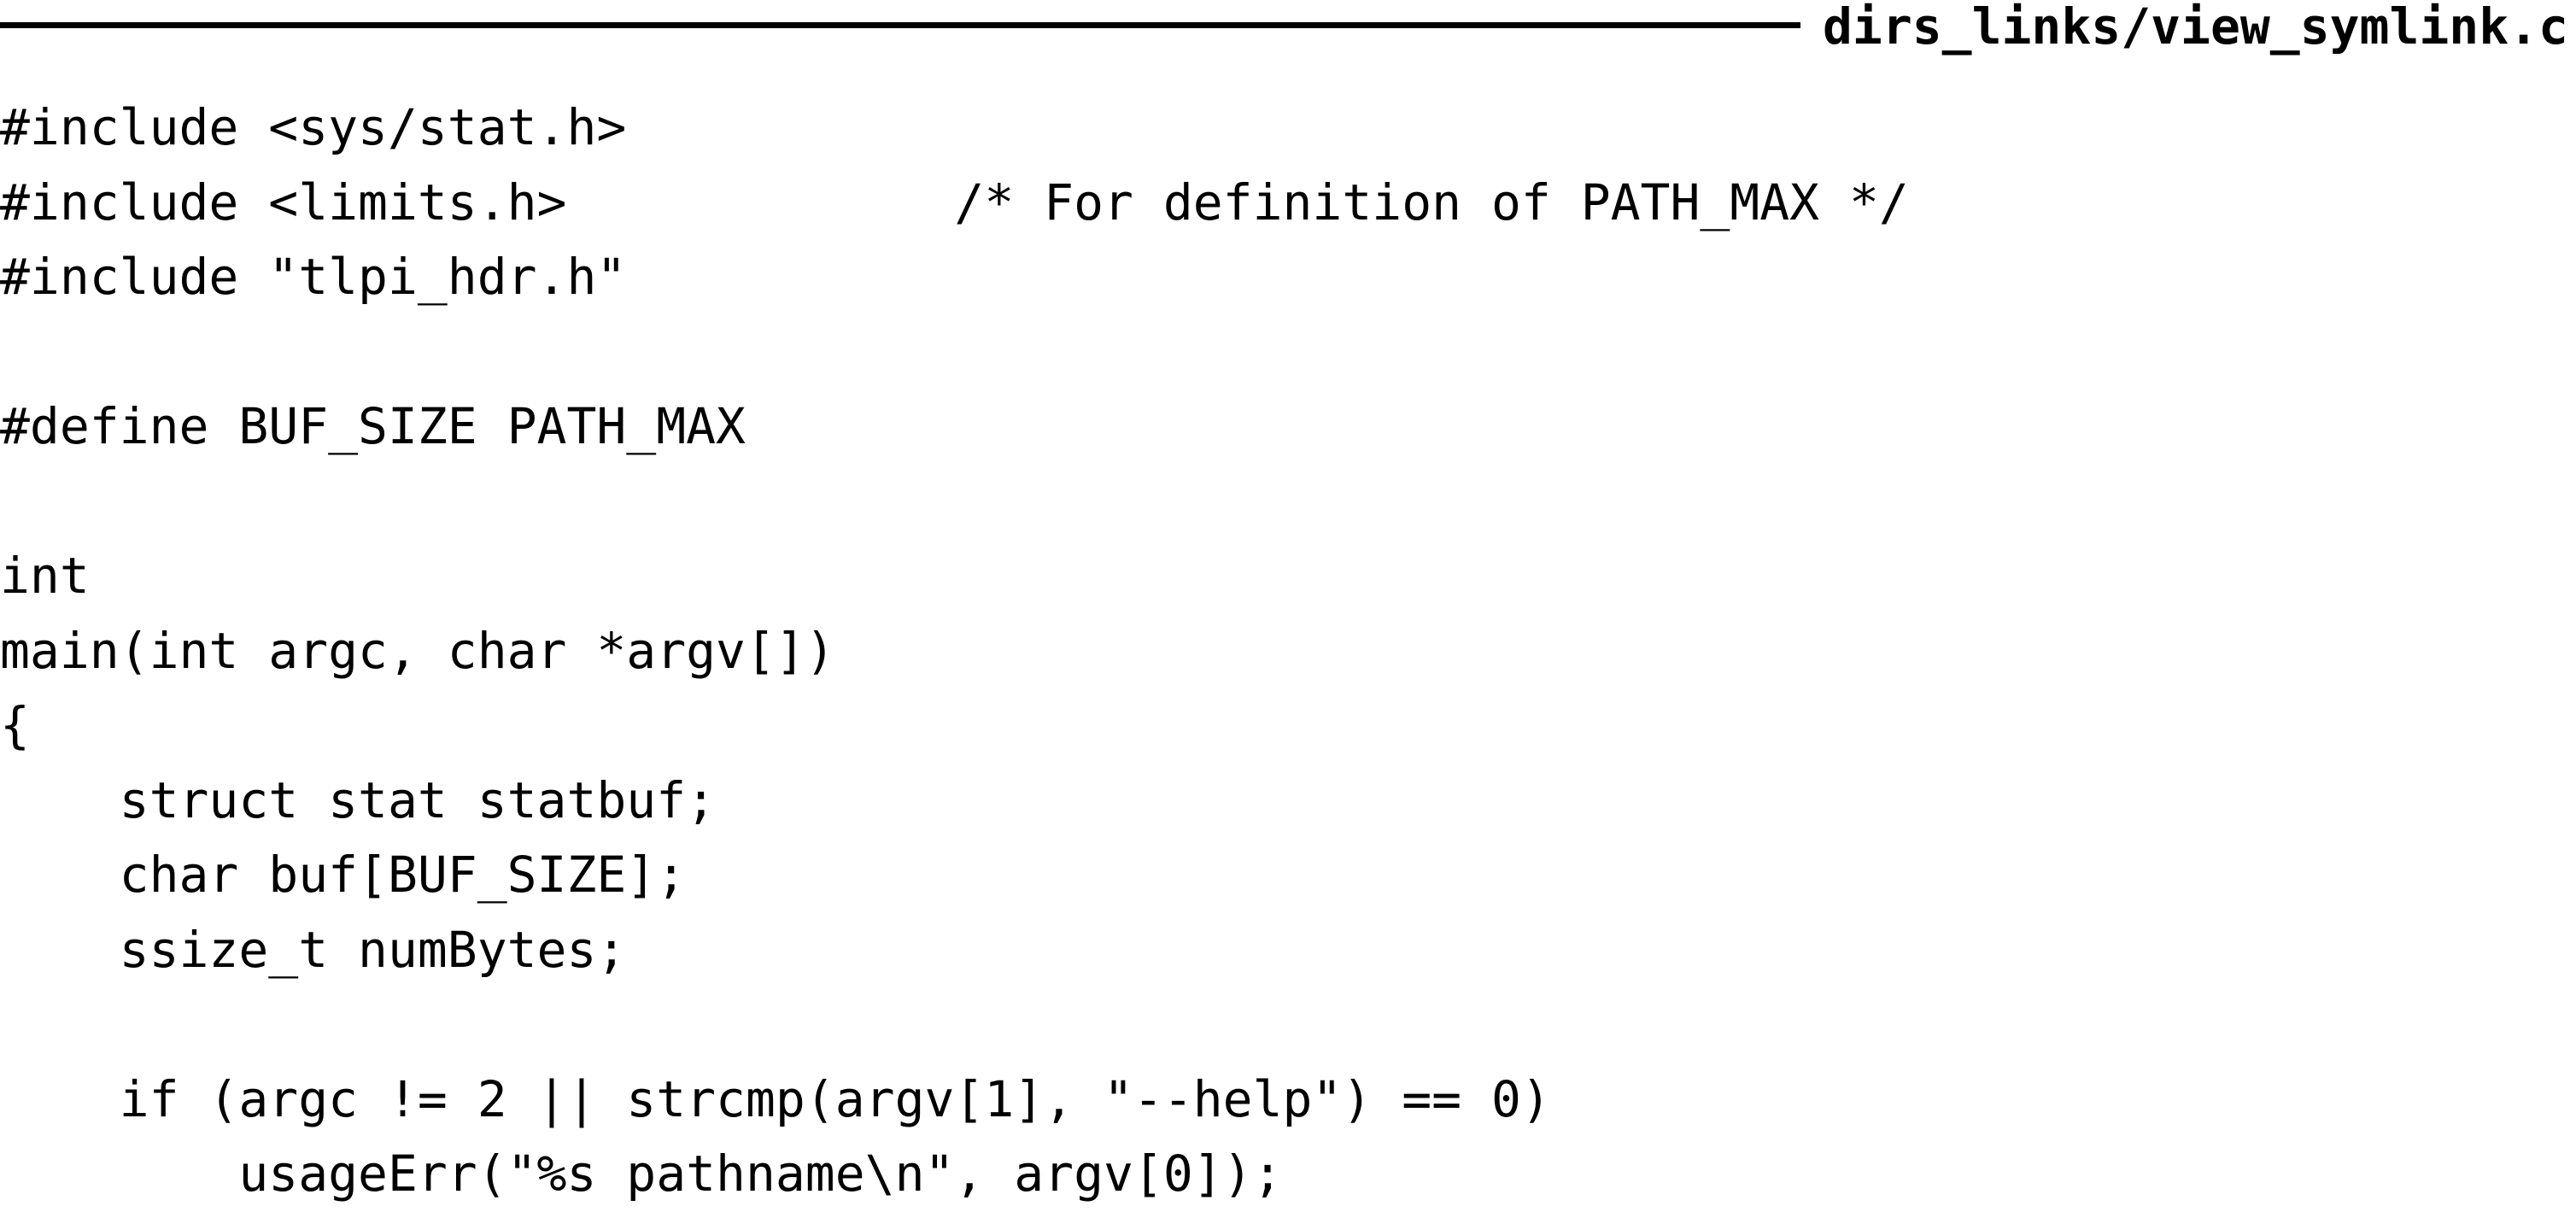  I want to click on listing-filename: dirs_links/view_symlink.c, so click(2195, 28).